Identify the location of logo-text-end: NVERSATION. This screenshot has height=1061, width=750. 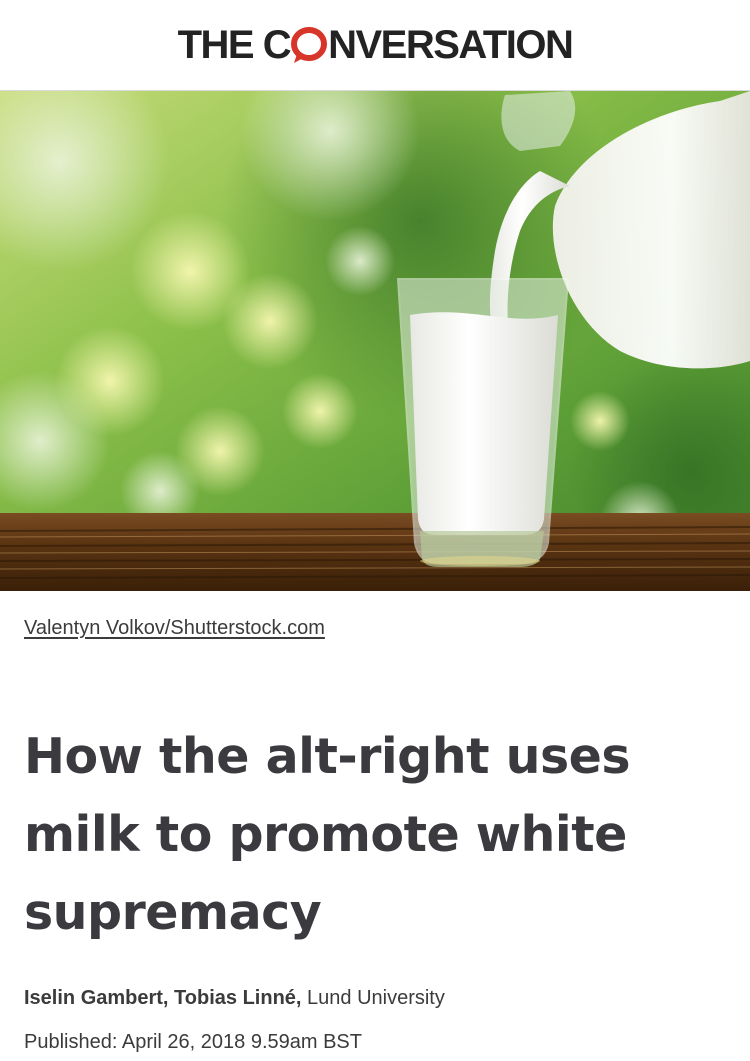
(451, 44).